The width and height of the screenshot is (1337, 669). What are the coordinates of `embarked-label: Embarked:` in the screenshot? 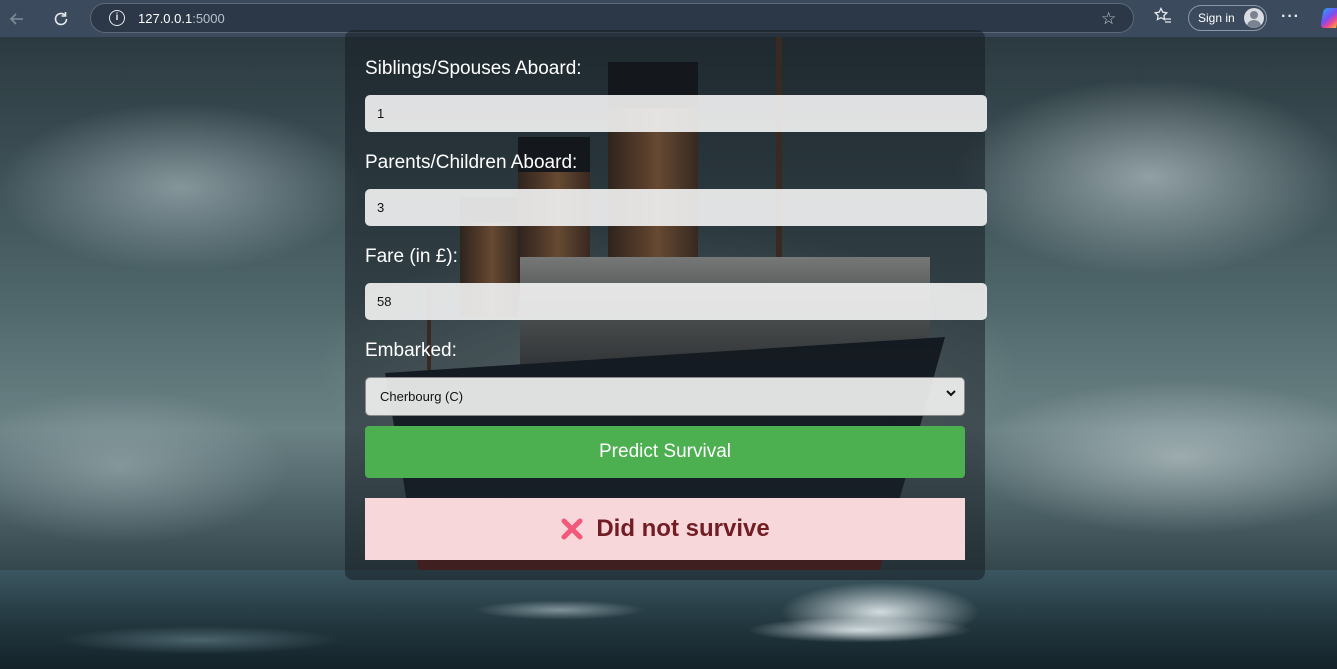 It's located at (411, 350).